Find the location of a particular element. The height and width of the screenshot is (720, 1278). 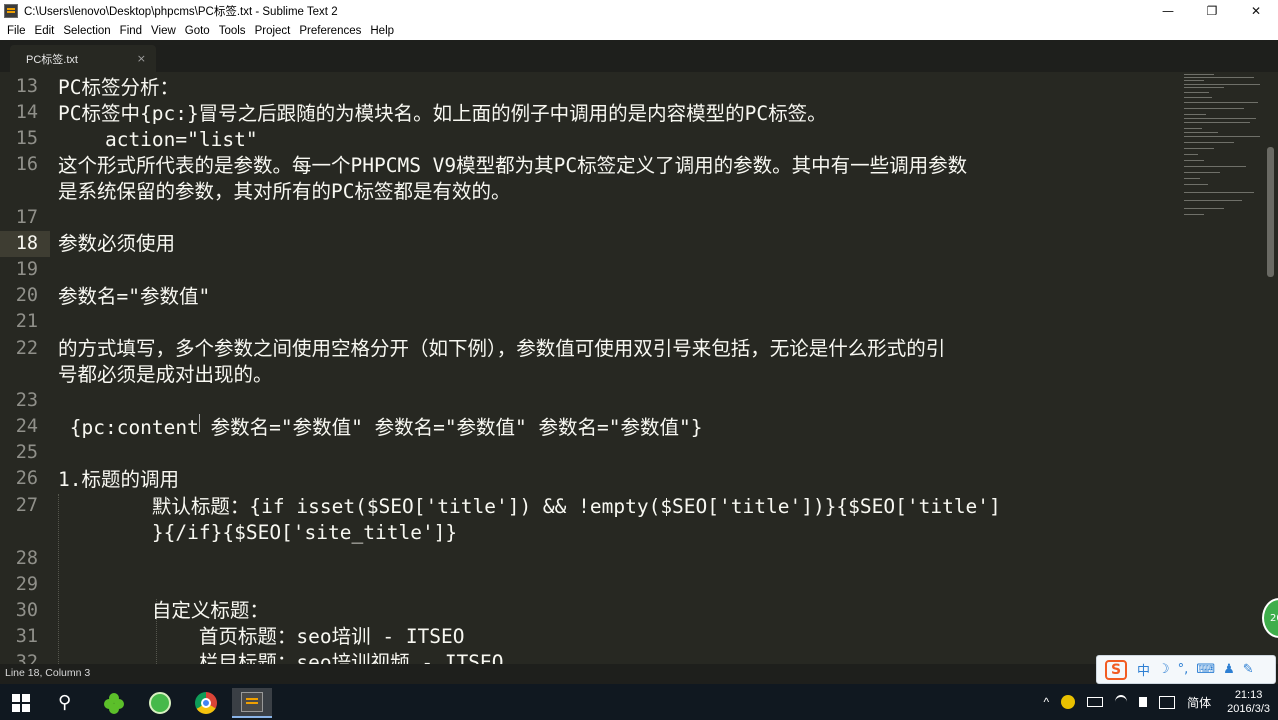

battery-icon is located at coordinates (1095, 702).